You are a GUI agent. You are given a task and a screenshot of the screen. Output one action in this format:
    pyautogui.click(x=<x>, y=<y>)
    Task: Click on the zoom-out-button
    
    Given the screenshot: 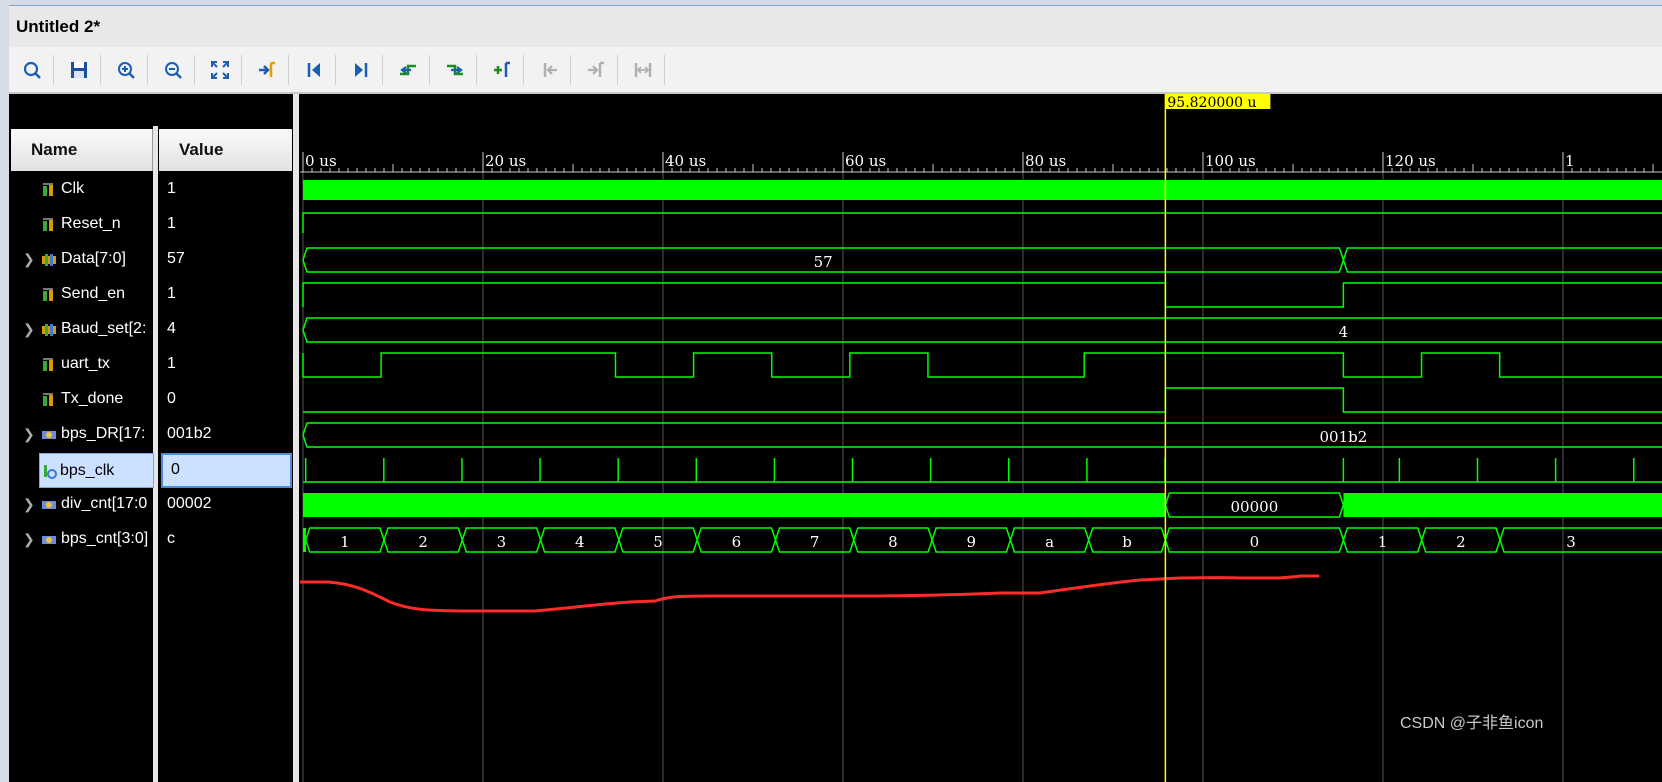 What is the action you would take?
    pyautogui.click(x=173, y=70)
    